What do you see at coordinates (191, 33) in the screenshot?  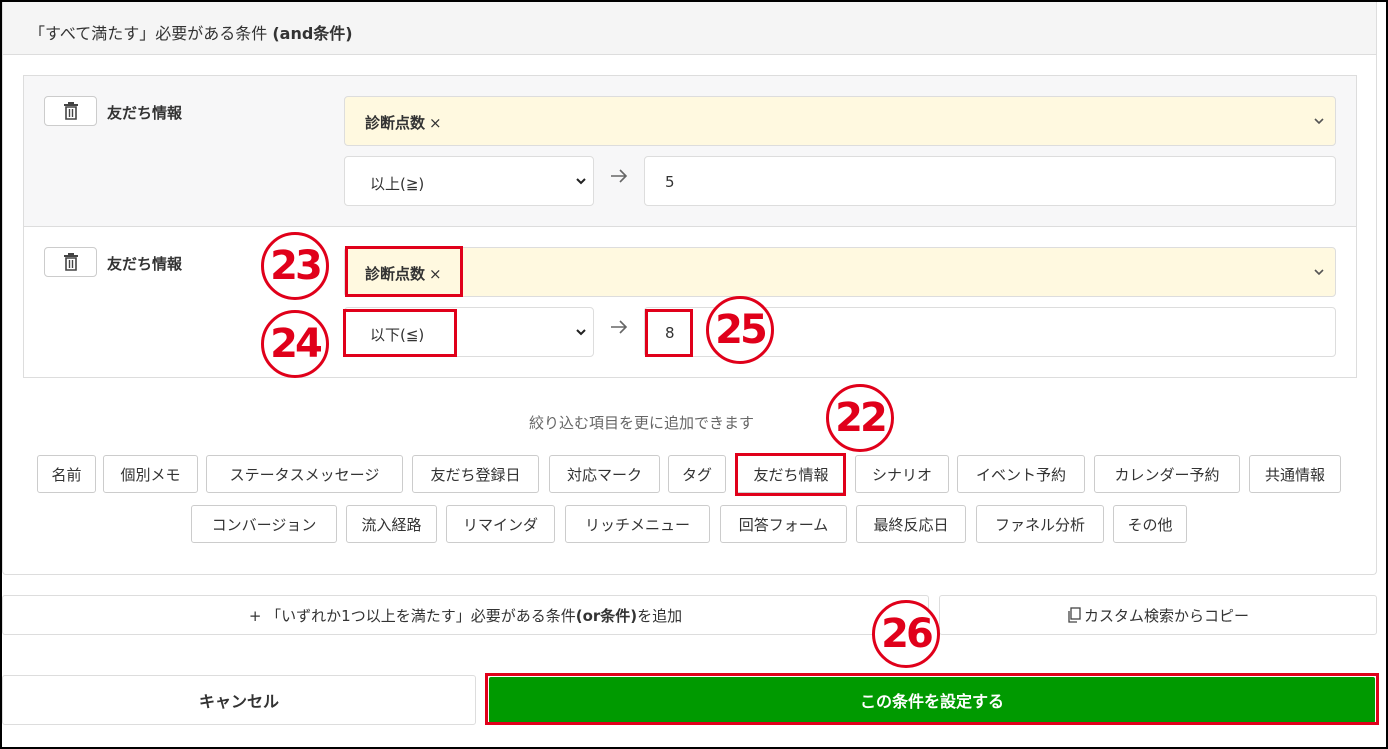 I see `panel-title: 「すべて満たす」必要がある条件 (and条件)` at bounding box center [191, 33].